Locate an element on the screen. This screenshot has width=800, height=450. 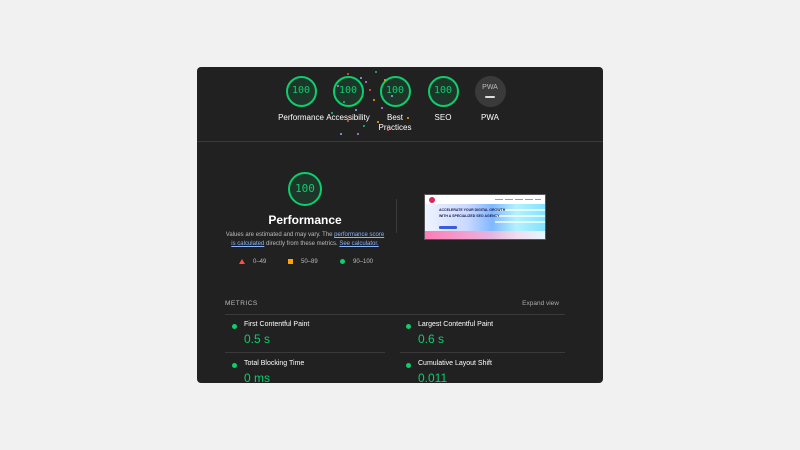
headline-line: WITH A SPECIALIZED SEO AGENCY is located at coordinates (469, 216).